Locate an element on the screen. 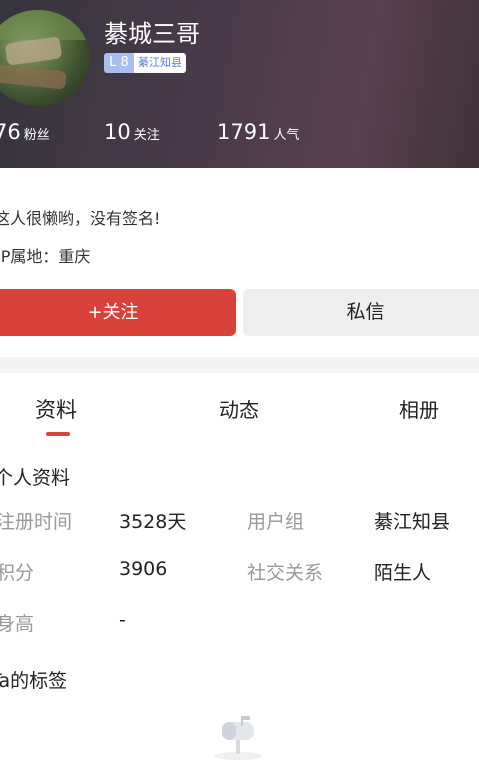 The height and width of the screenshot is (777, 479). relation-label: 社交关系 is located at coordinates (285, 573).